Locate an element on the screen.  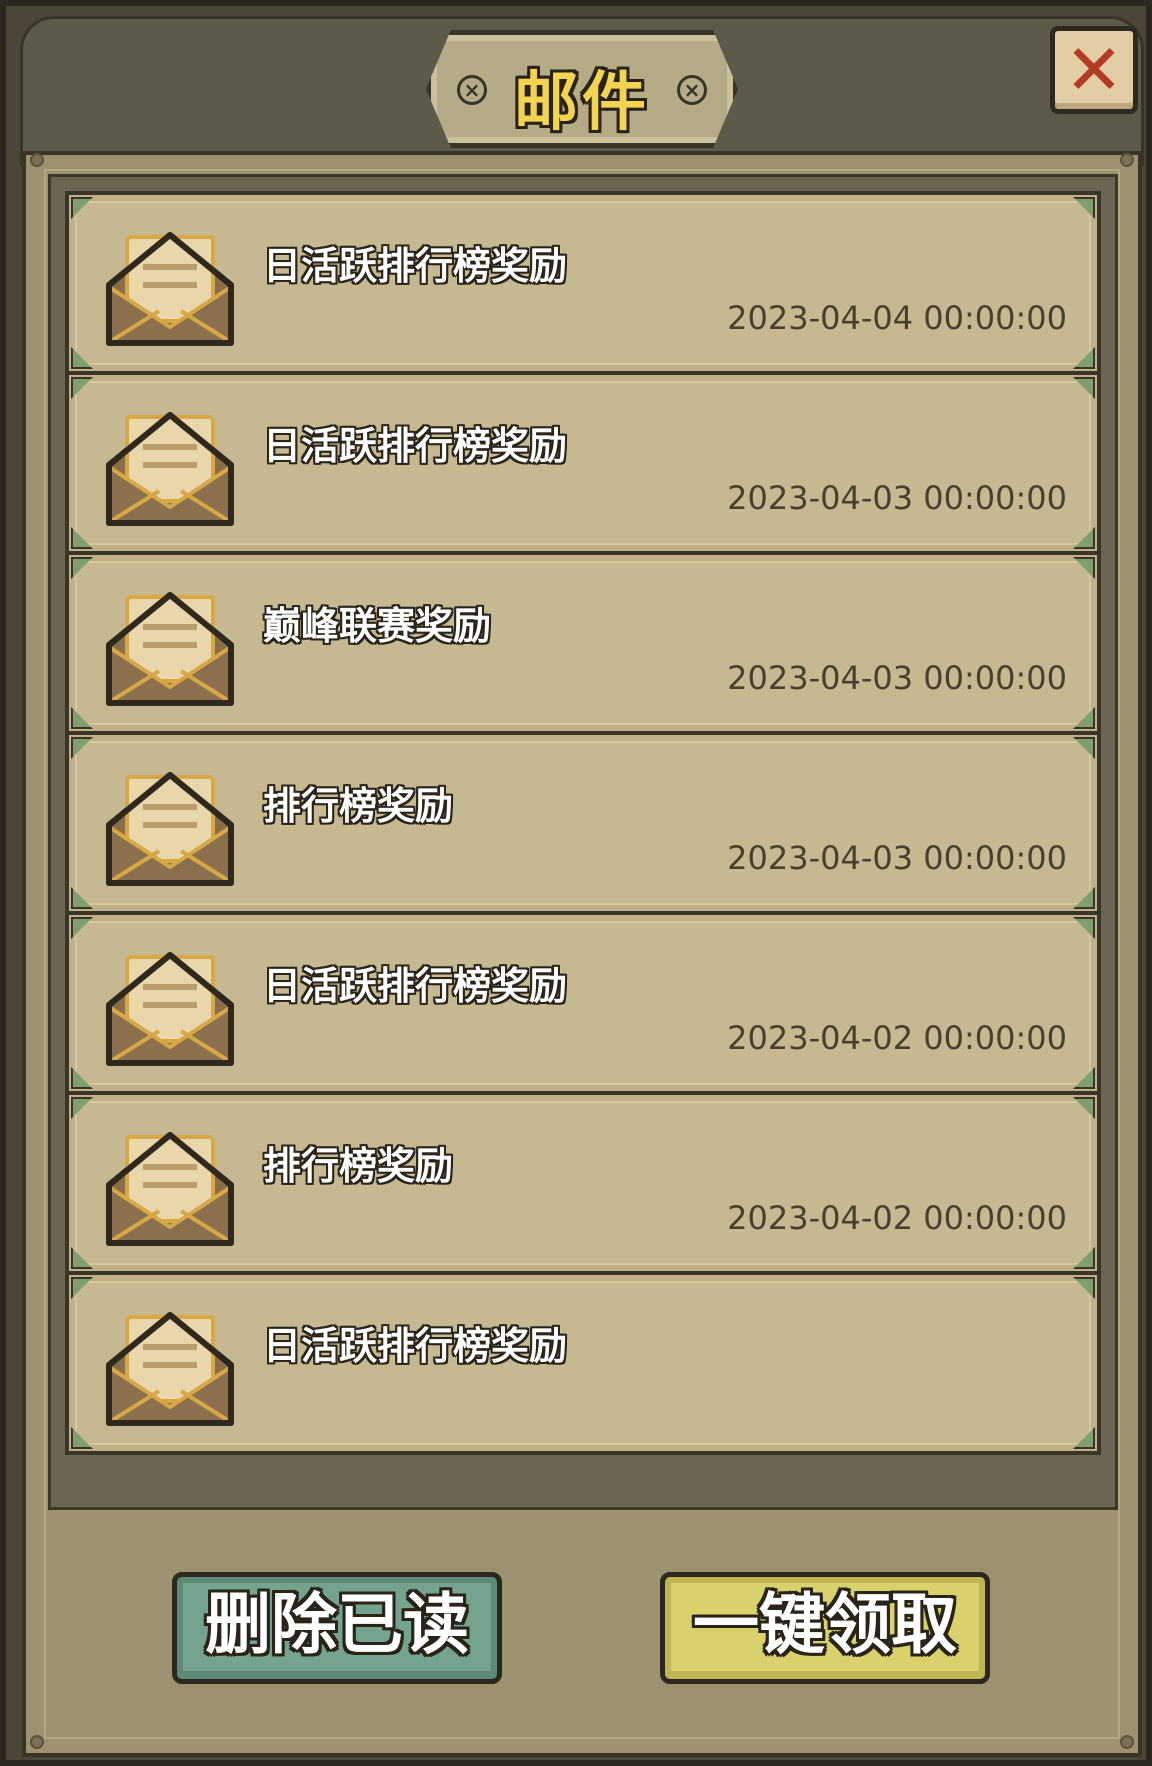
mail-item: 巅峰联赛奖励 2023-04-03 00:00:00 is located at coordinates (583, 643).